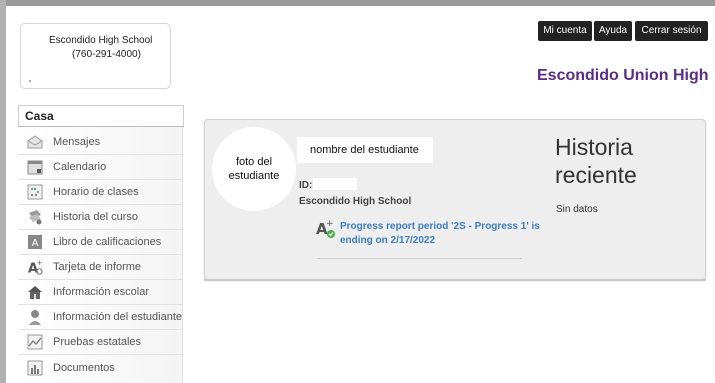  What do you see at coordinates (106, 54) in the screenshot?
I see `school-phone: (760-291-4000)` at bounding box center [106, 54].